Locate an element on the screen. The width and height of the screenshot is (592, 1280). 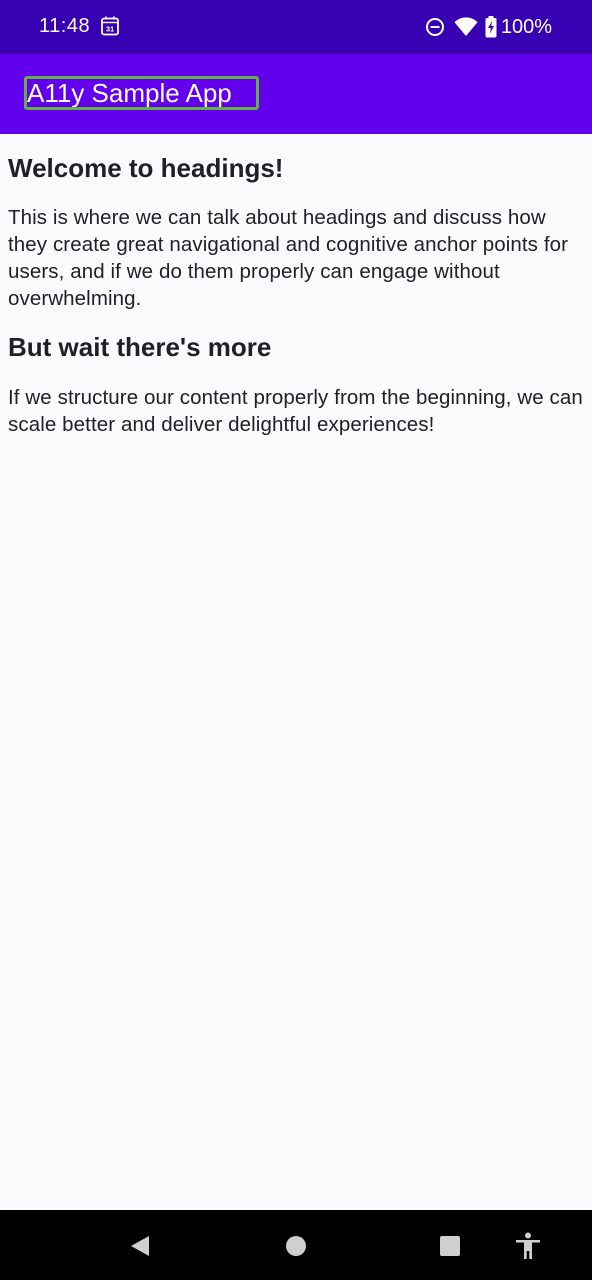
navigation-bar is located at coordinates (296, 1245).